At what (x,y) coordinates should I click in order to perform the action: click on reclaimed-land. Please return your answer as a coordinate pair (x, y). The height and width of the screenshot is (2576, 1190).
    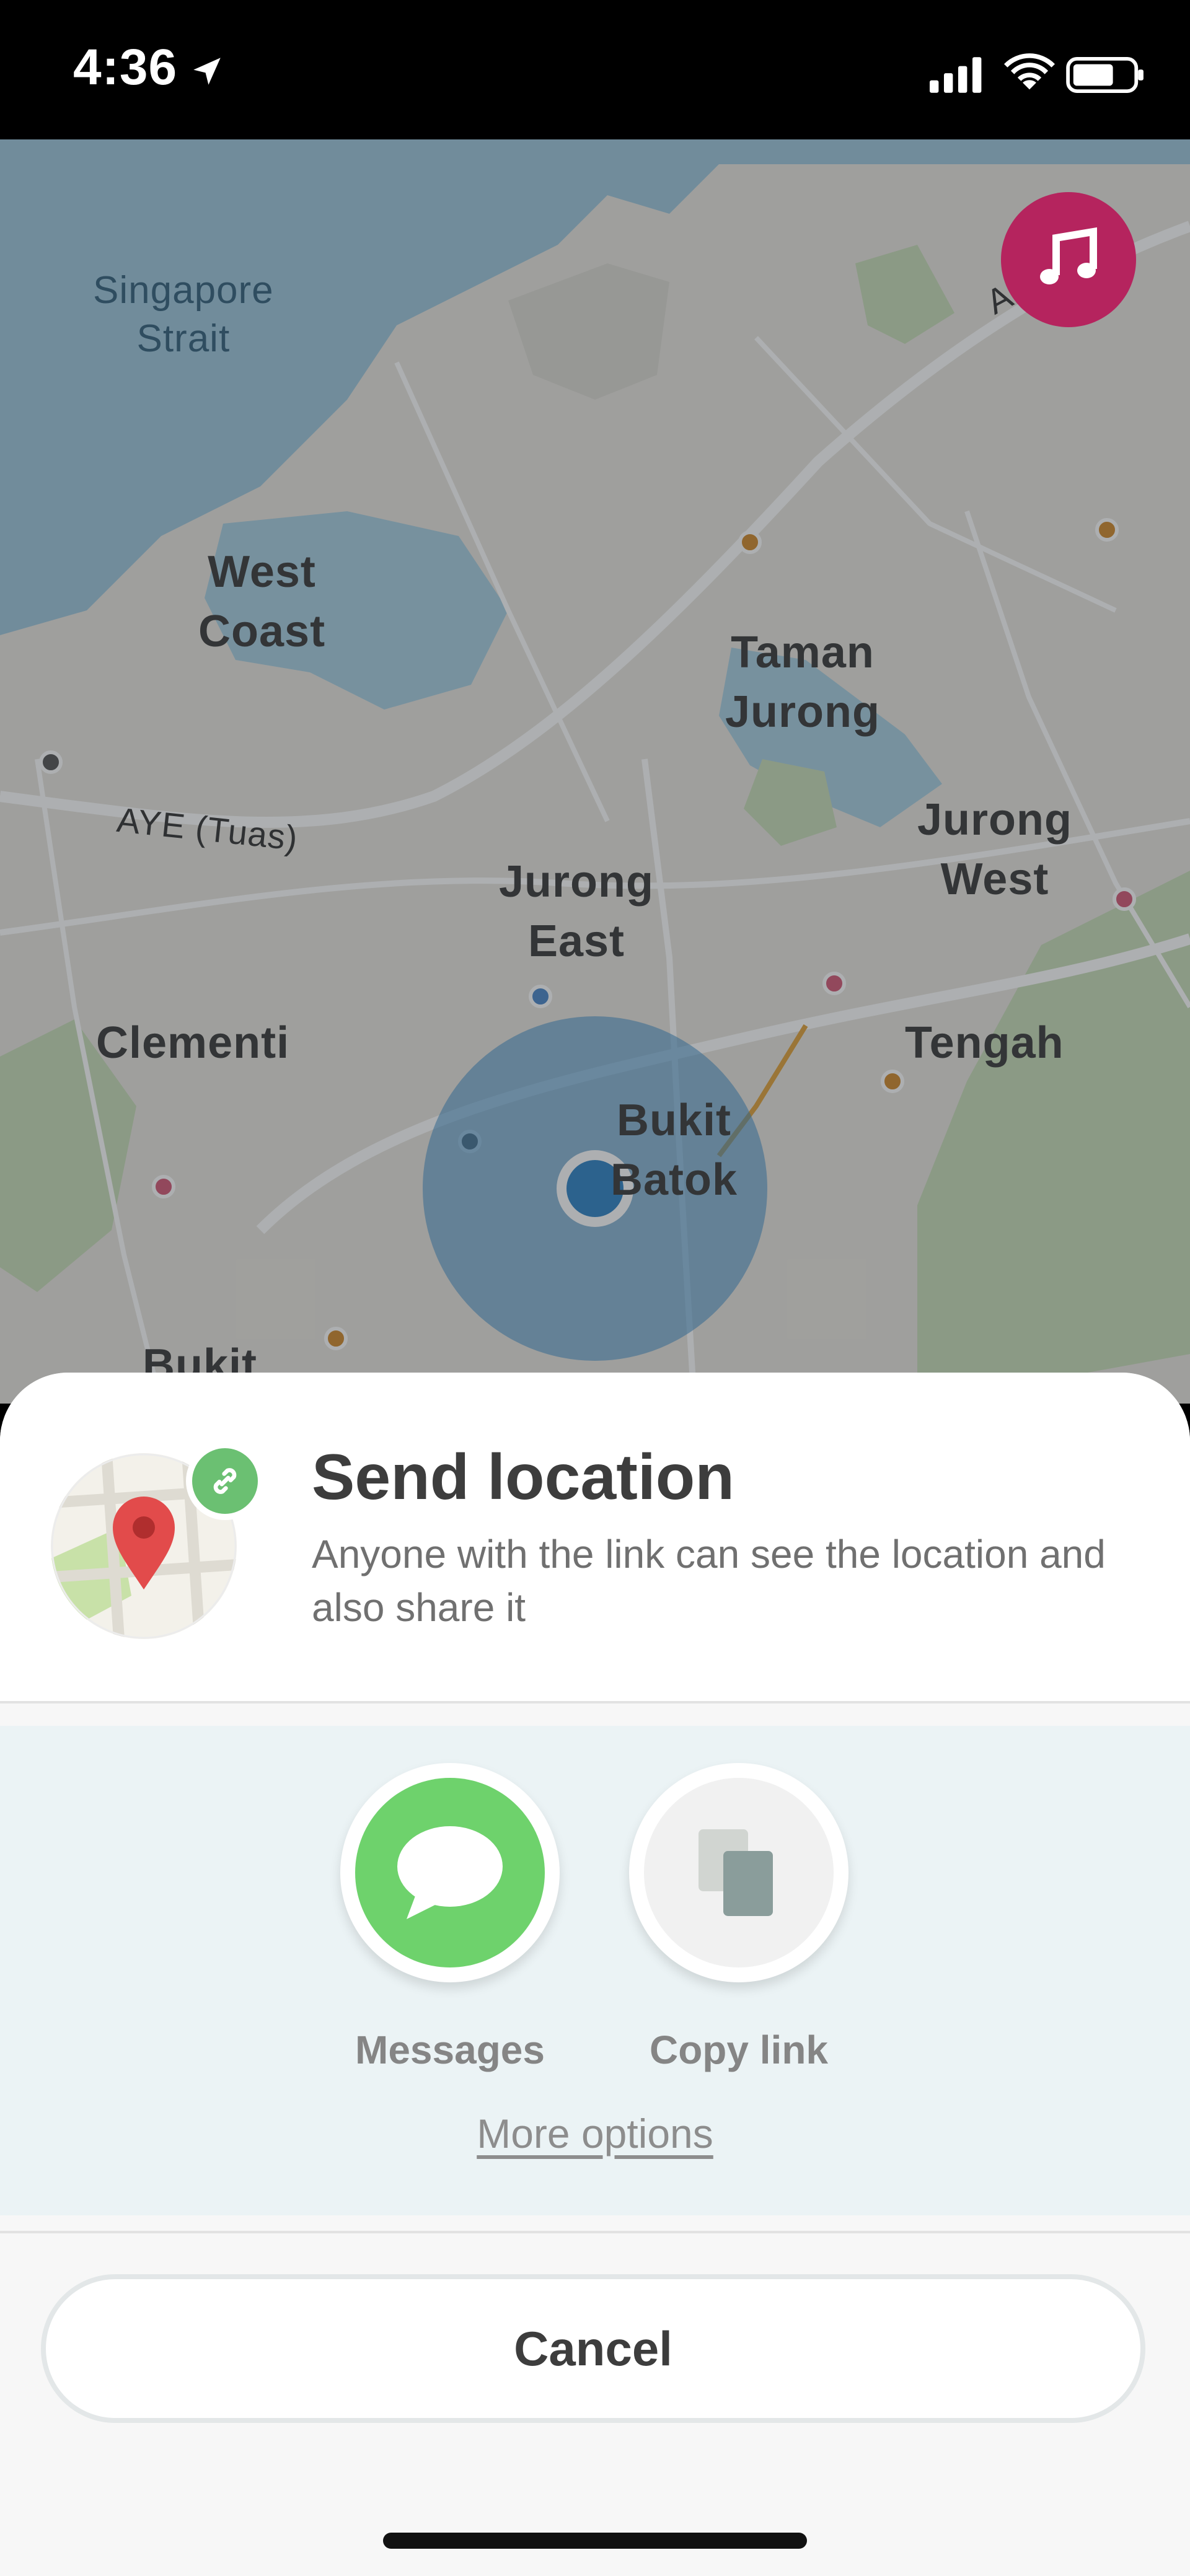
    Looking at the image, I should click on (588, 332).